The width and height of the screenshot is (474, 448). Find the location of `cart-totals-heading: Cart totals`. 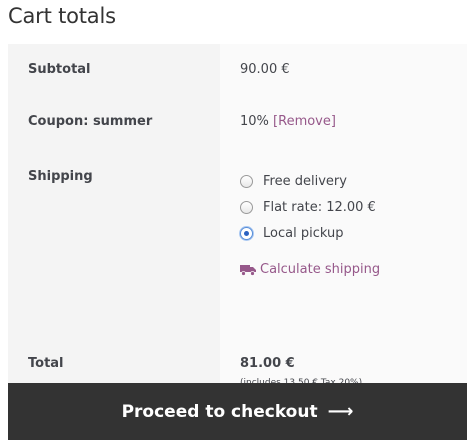

cart-totals-heading: Cart totals is located at coordinates (62, 16).